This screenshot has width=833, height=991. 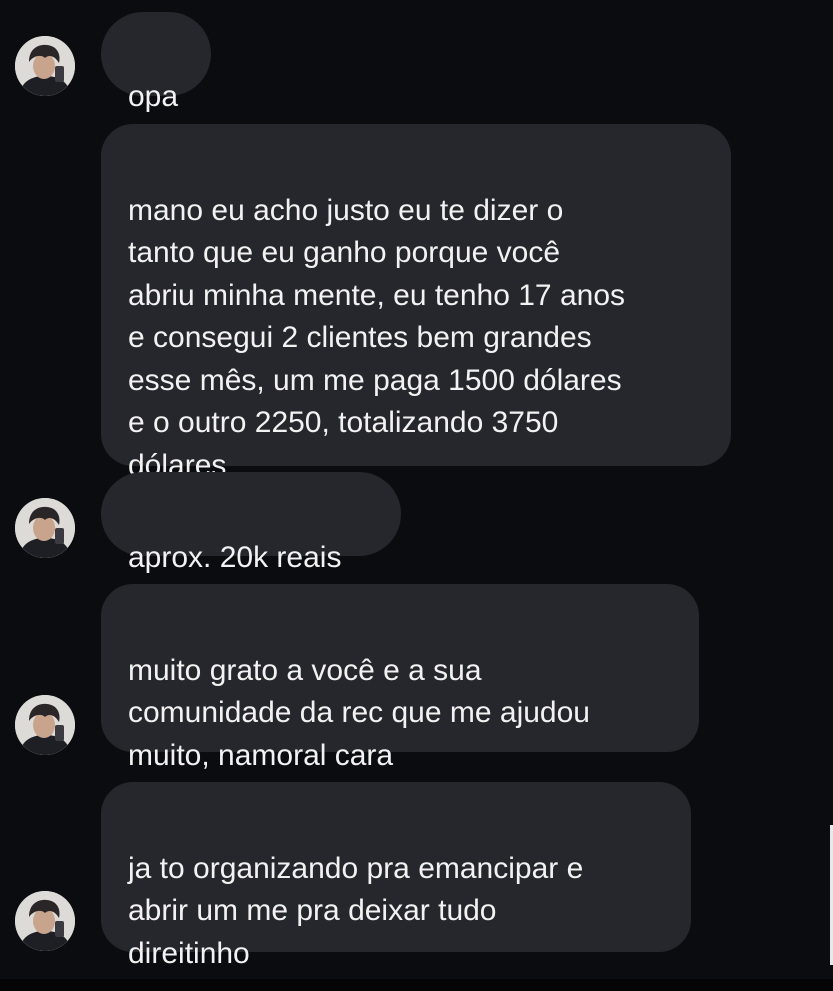 I want to click on message-text: opa, so click(x=153, y=96).